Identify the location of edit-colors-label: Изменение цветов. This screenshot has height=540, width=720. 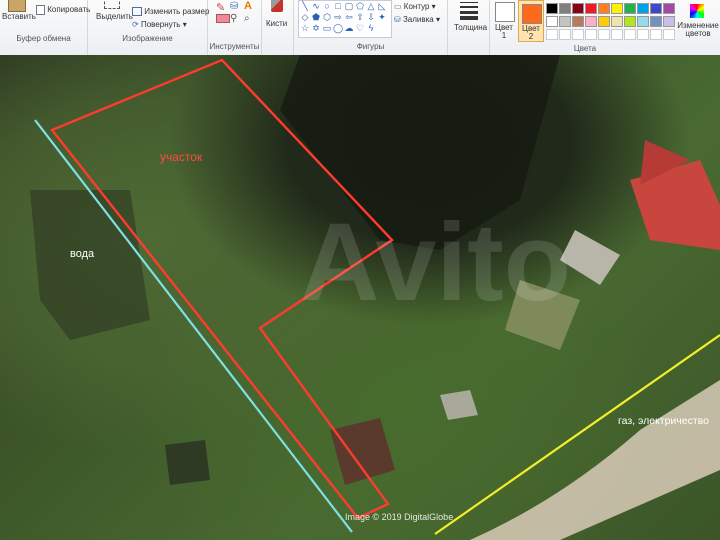
(698, 29).